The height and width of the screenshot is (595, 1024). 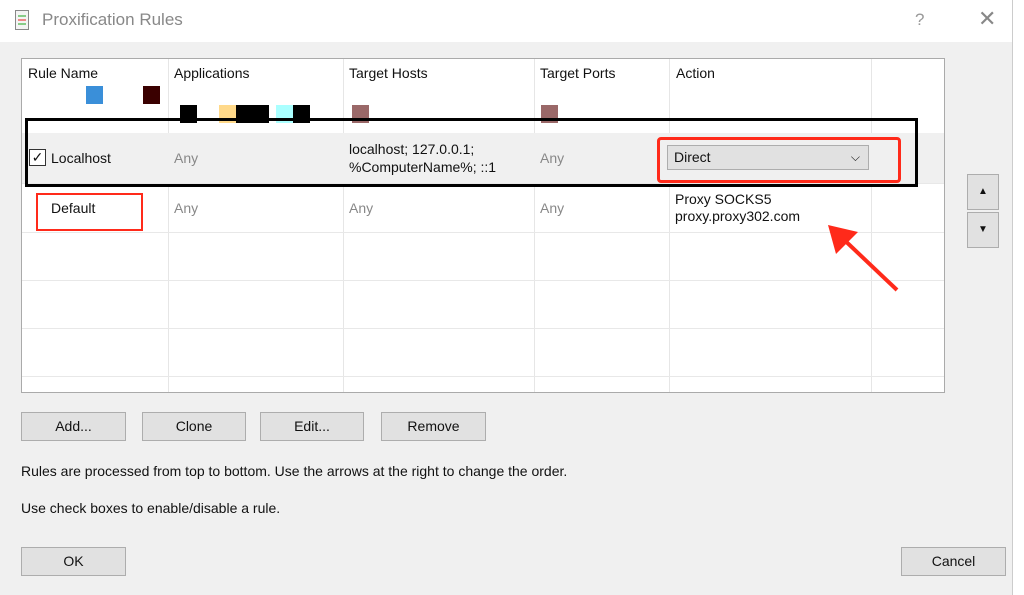 What do you see at coordinates (433, 426) in the screenshot?
I see `remove-button: Remove` at bounding box center [433, 426].